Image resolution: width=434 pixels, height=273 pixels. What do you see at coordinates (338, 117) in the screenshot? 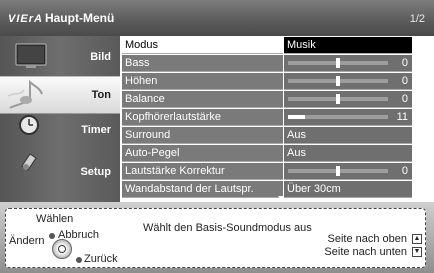
I see `headphone-volume-bar` at bounding box center [338, 117].